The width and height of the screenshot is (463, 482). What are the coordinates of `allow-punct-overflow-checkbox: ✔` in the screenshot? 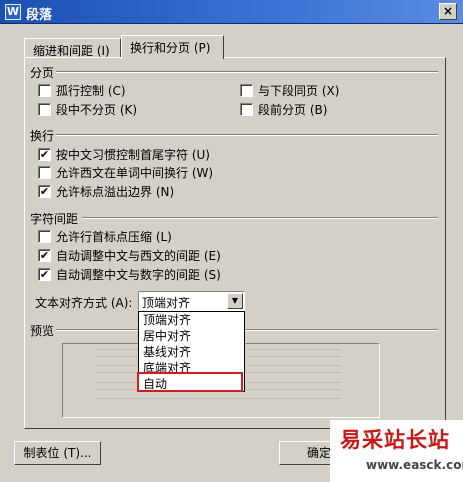 It's located at (44, 191).